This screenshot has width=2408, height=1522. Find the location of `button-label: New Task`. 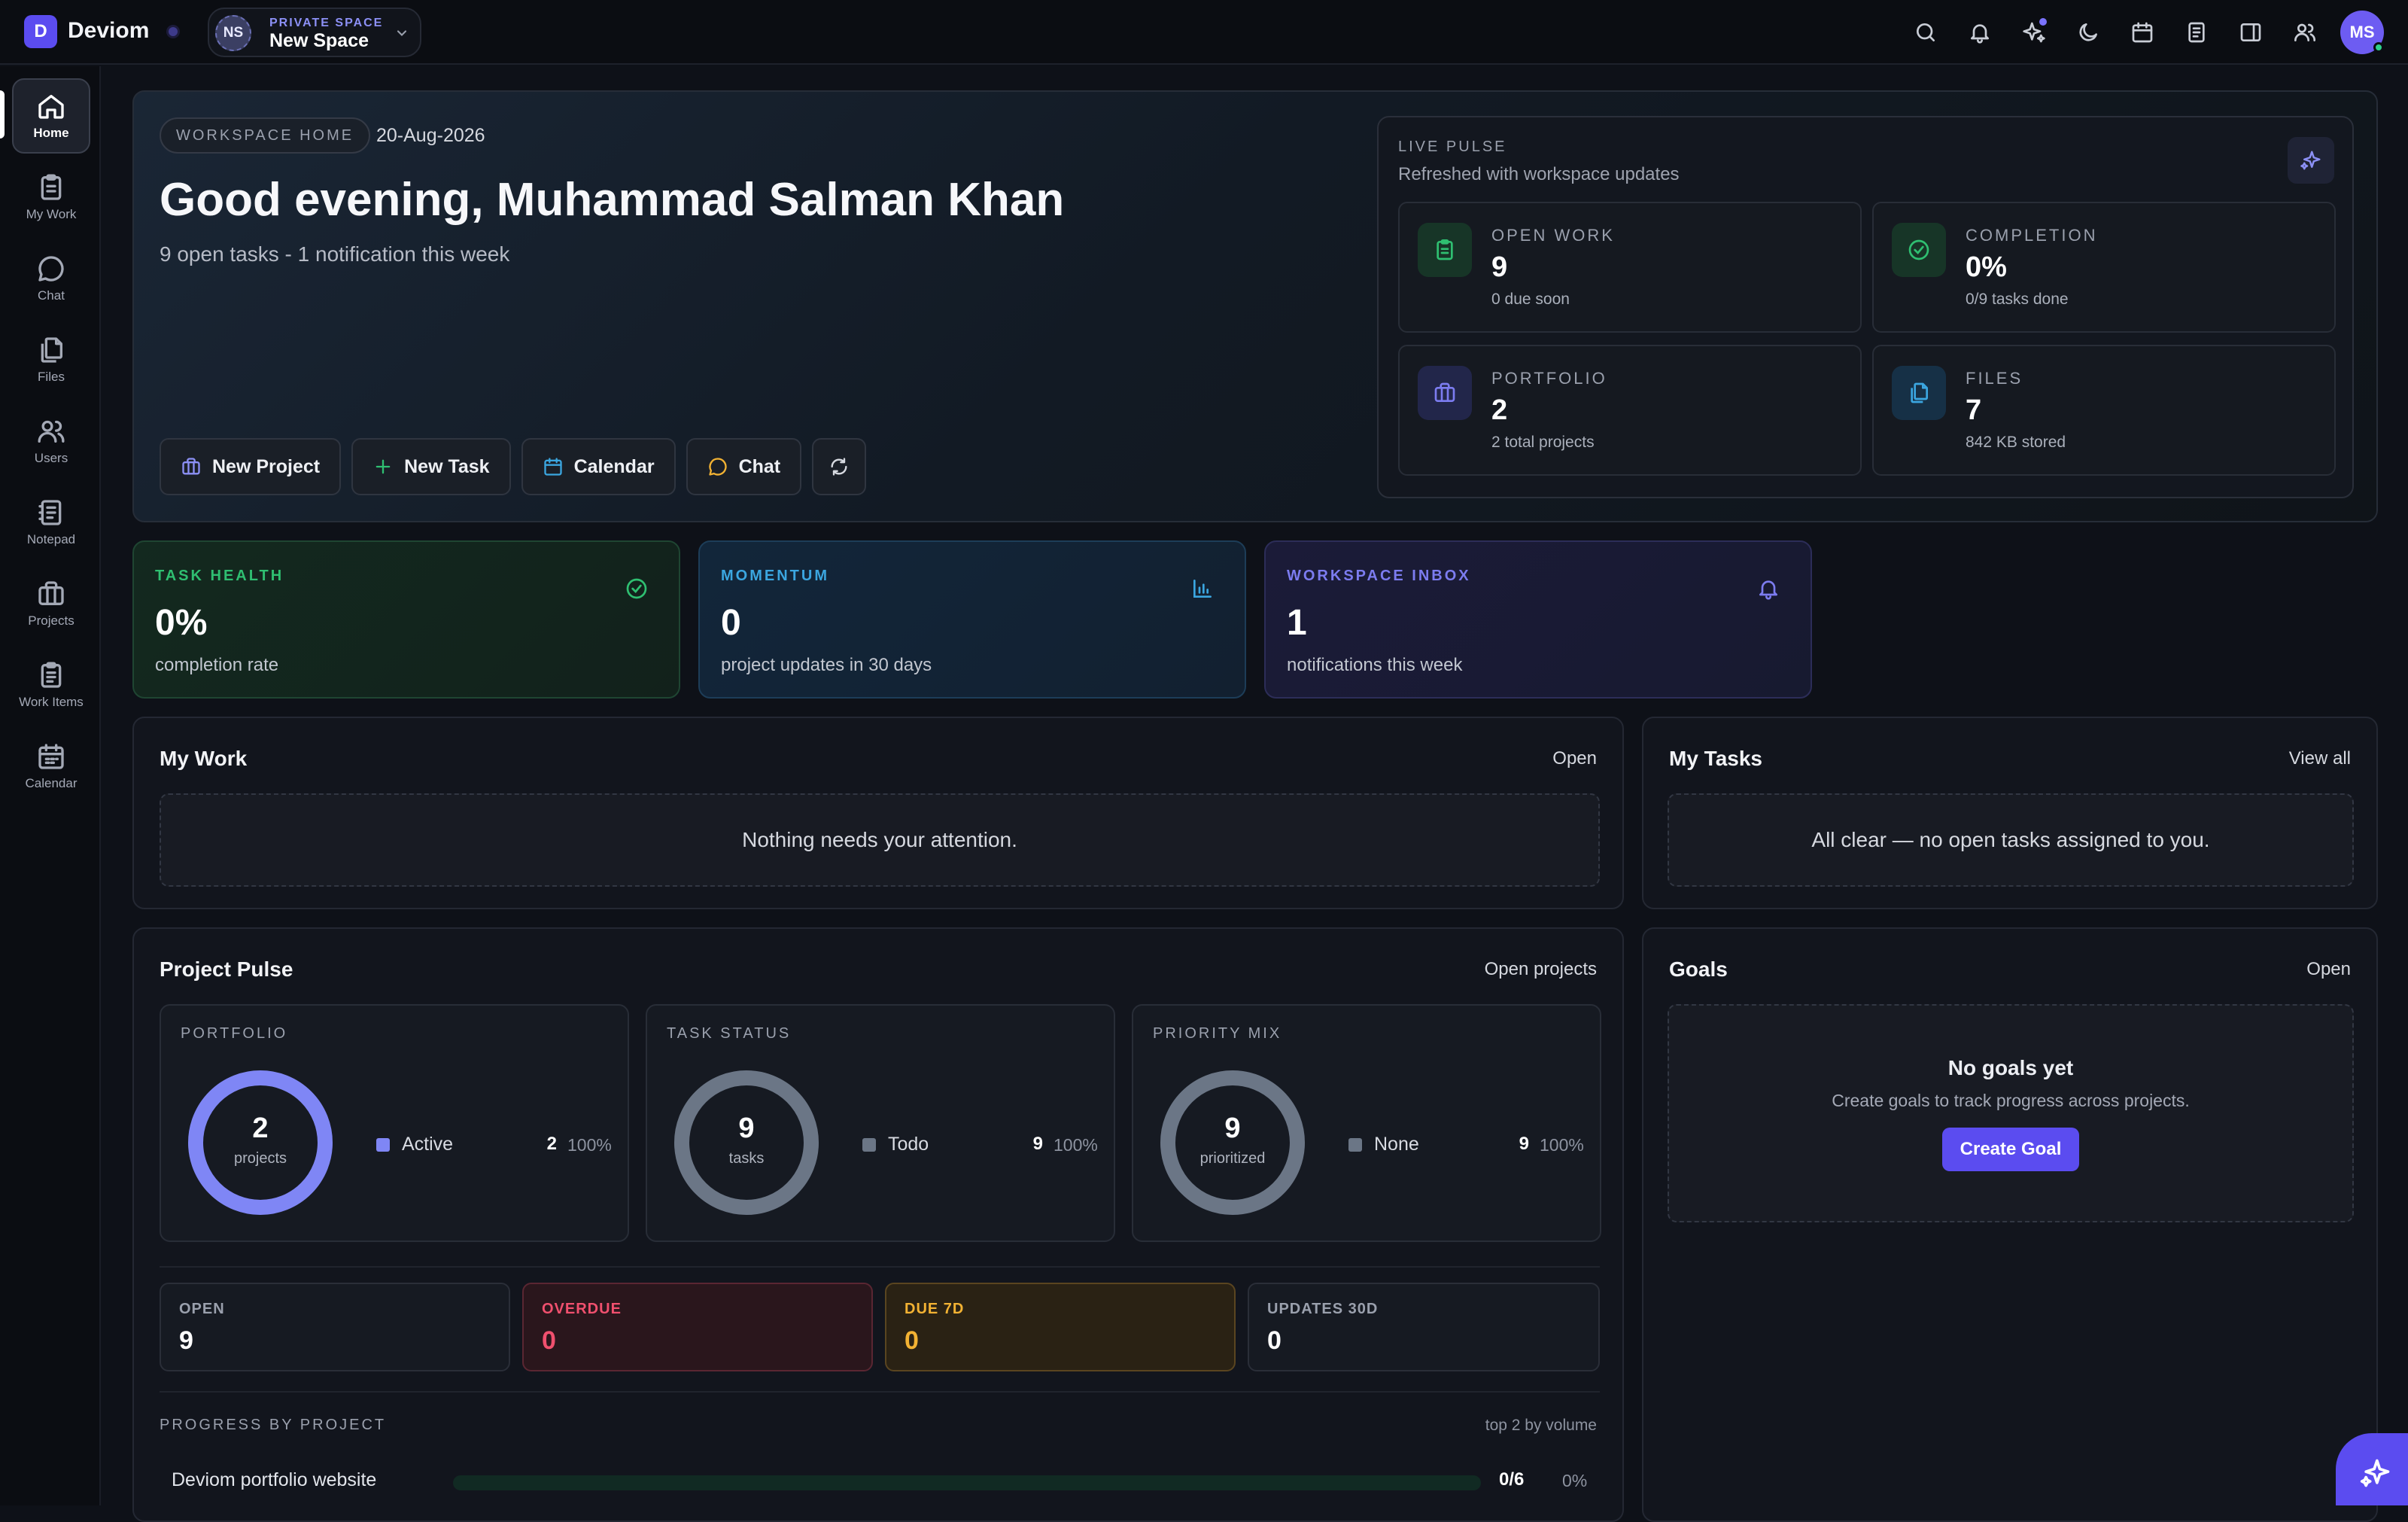

button-label: New Task is located at coordinates (447, 466).